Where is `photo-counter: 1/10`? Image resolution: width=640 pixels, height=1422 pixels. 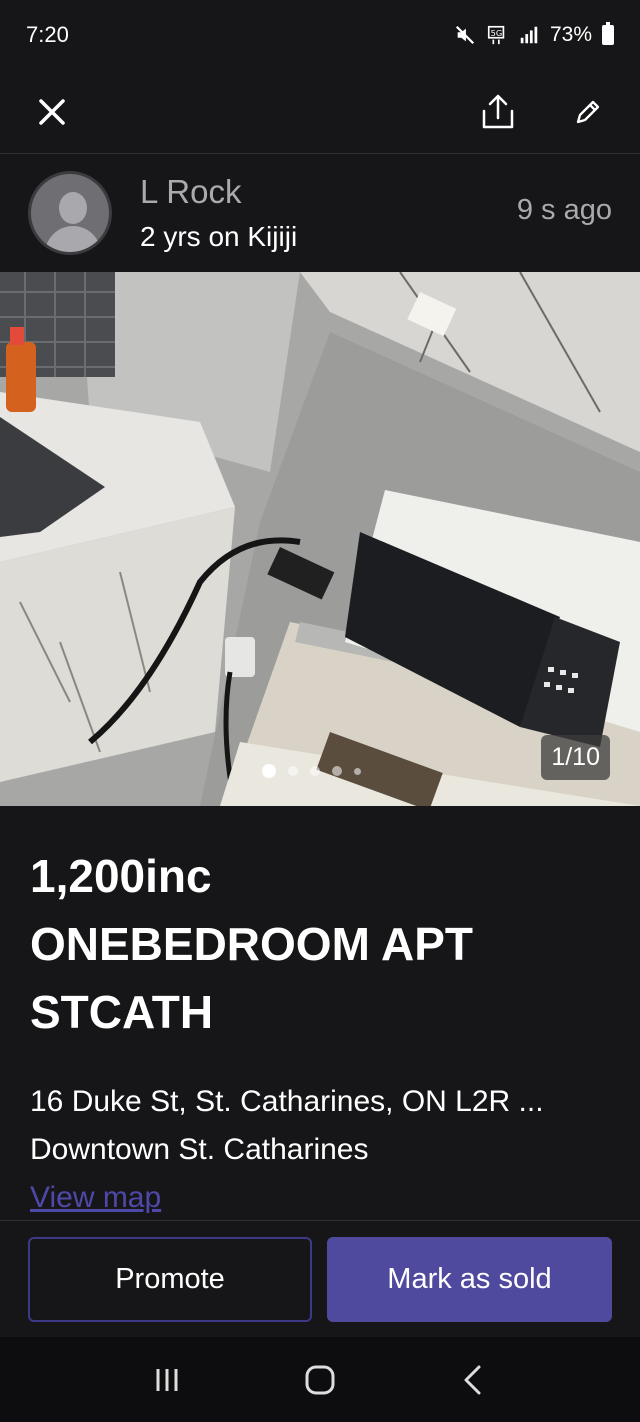 photo-counter: 1/10 is located at coordinates (575, 757).